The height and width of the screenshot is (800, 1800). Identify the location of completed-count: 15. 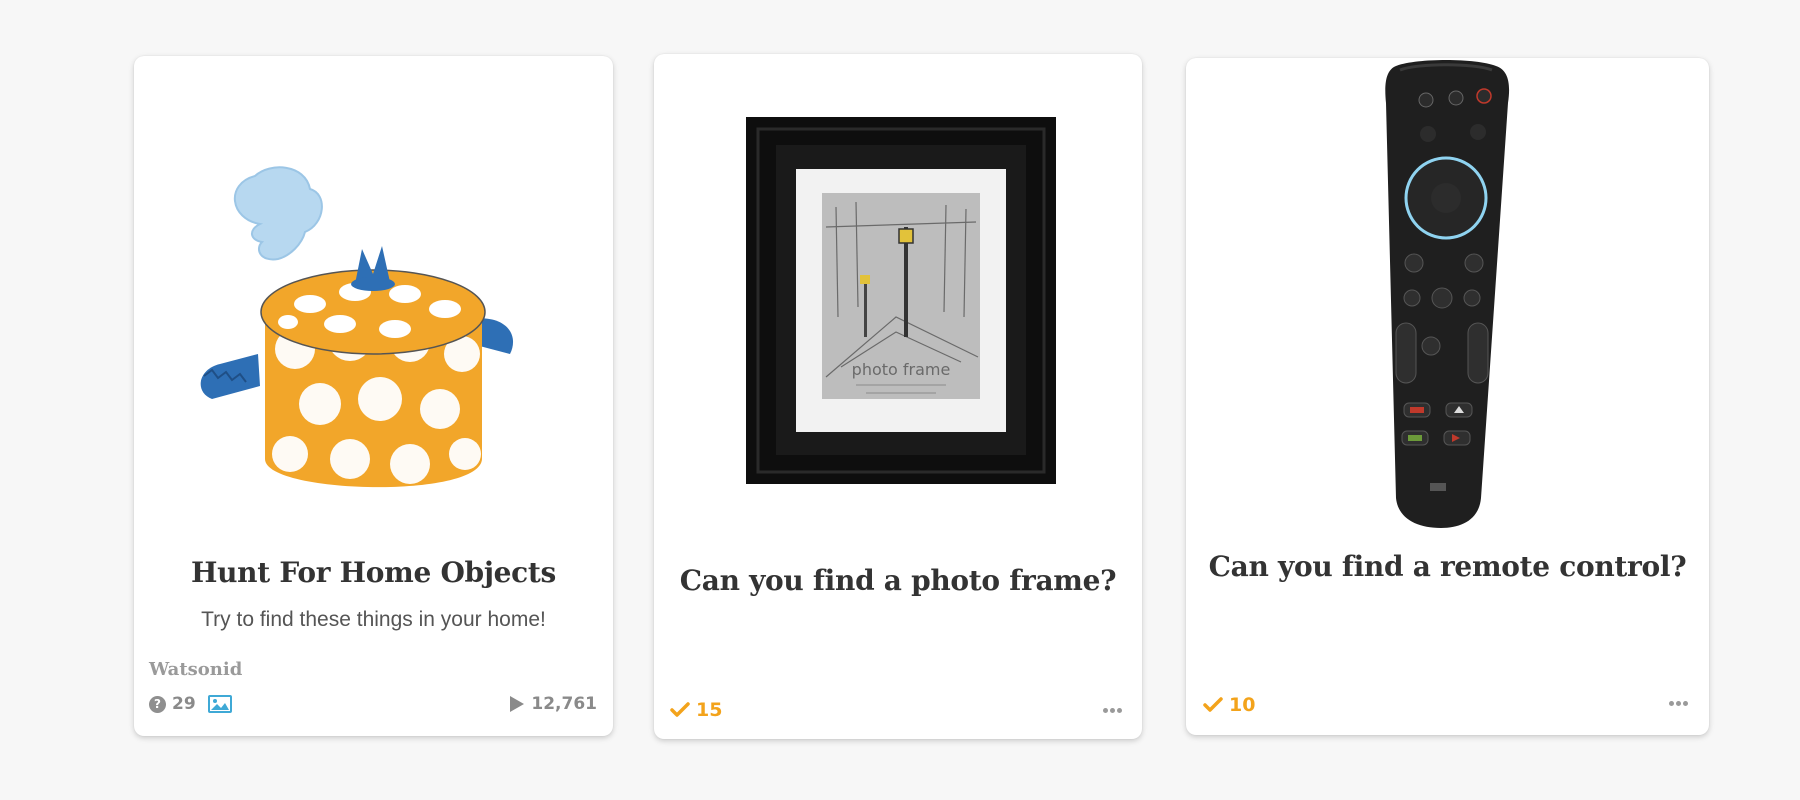
(696, 710).